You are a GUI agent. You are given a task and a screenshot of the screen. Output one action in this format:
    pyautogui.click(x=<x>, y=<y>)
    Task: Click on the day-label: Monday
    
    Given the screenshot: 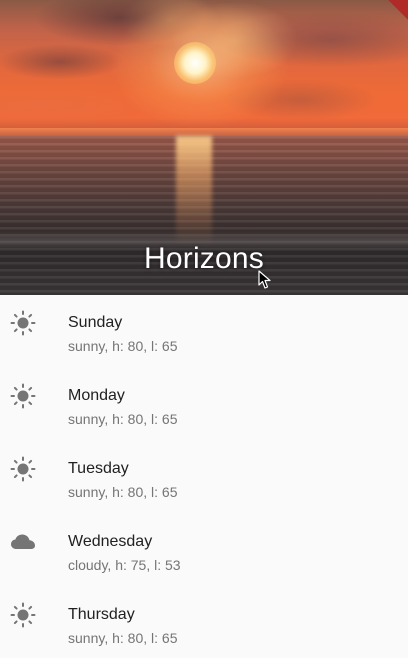 What is the action you would take?
    pyautogui.click(x=96, y=395)
    